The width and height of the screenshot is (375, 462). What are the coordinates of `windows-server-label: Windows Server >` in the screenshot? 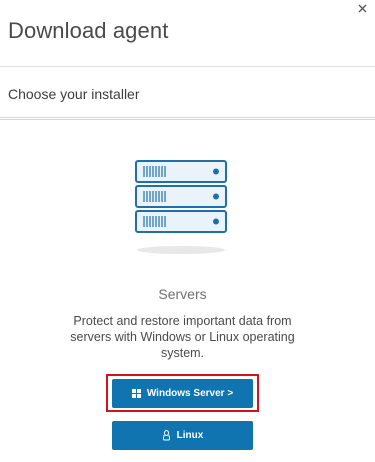 It's located at (190, 393).